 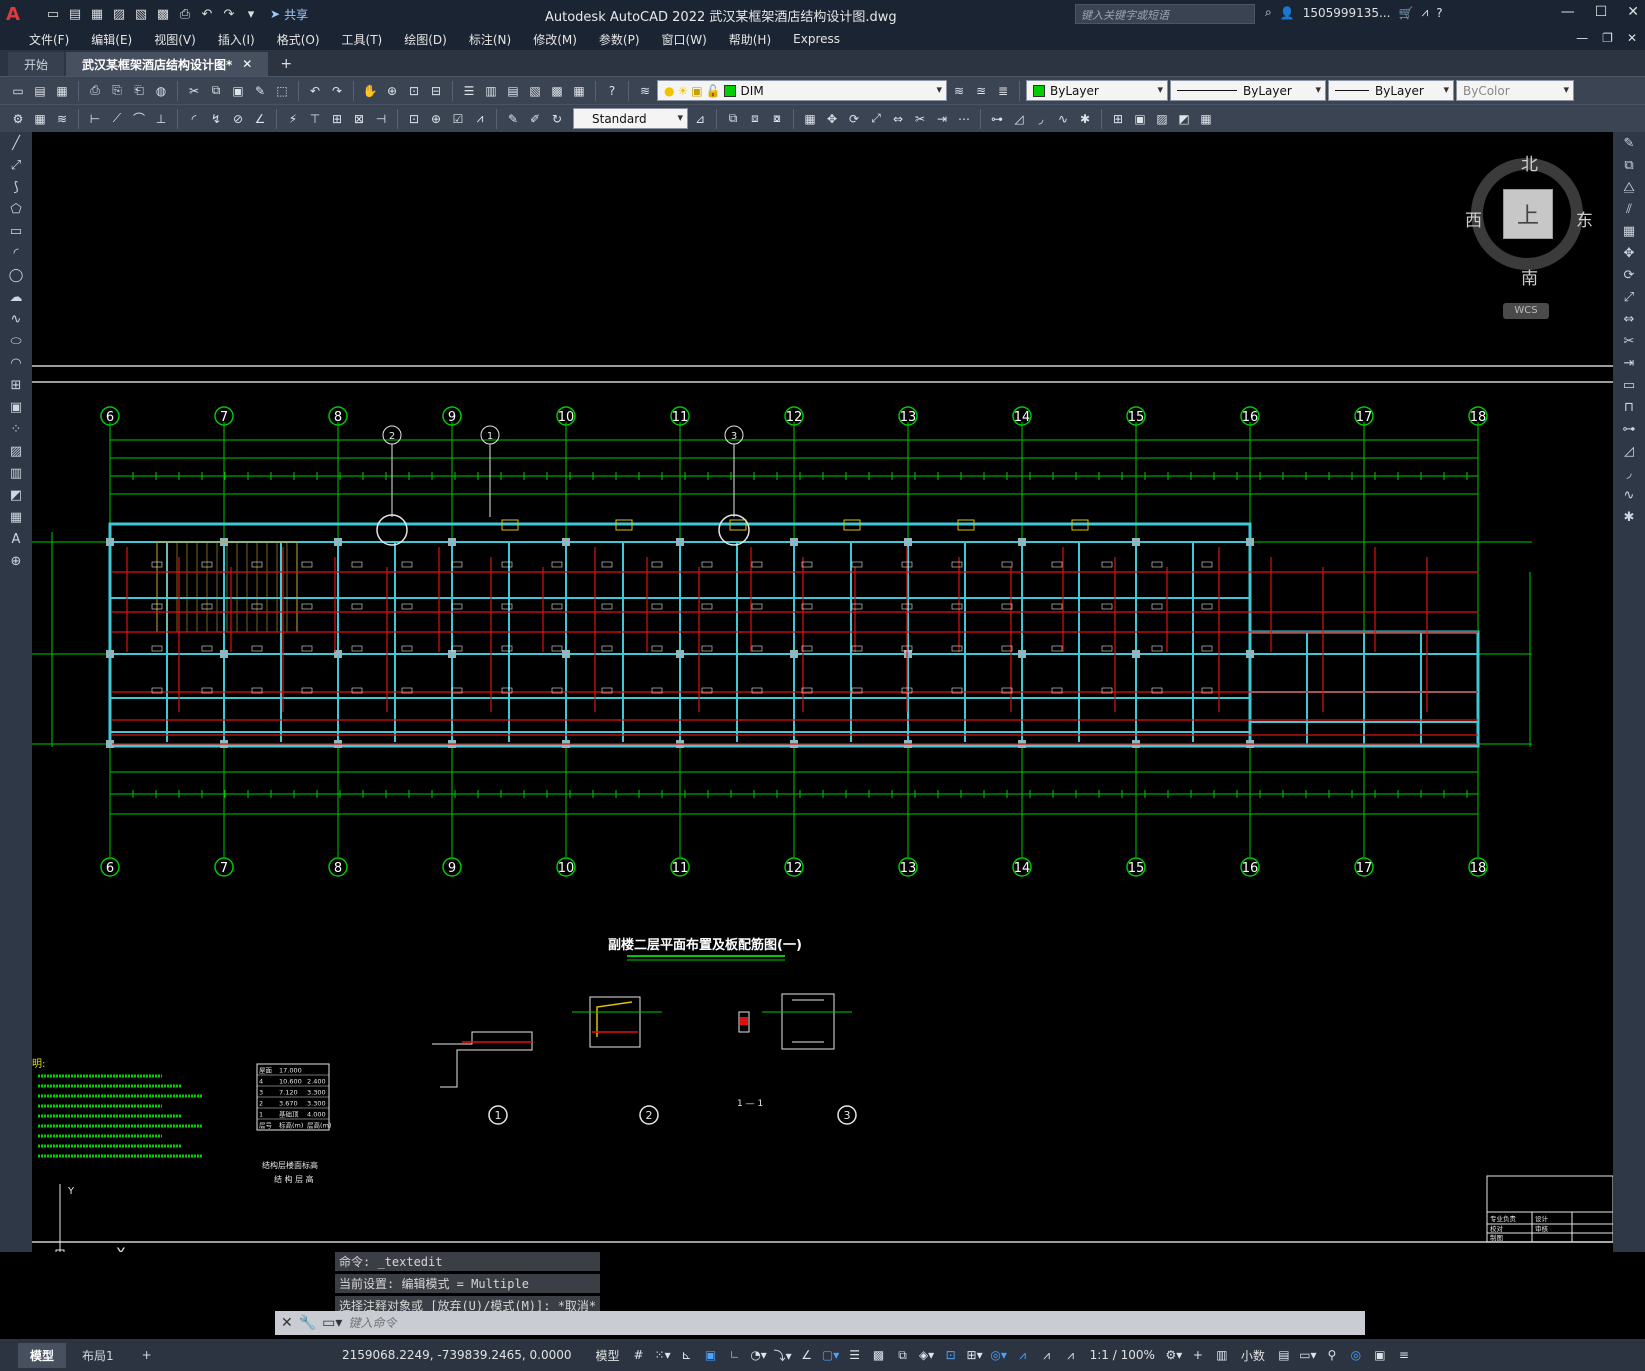 I want to click on scale-icon: ⤢, so click(x=876, y=119).